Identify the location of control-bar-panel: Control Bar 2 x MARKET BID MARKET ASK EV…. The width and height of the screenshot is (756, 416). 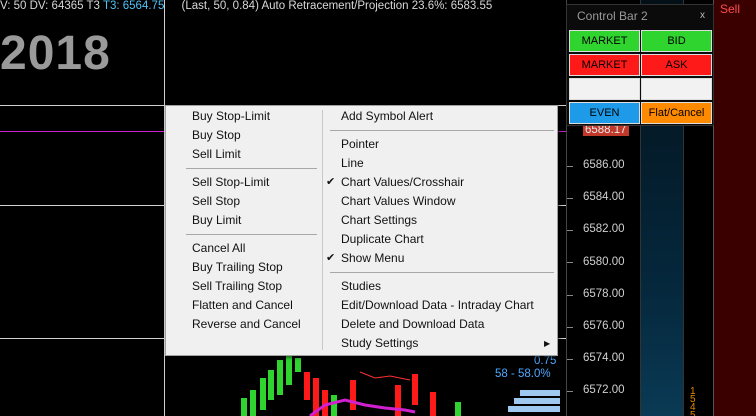
(640, 65).